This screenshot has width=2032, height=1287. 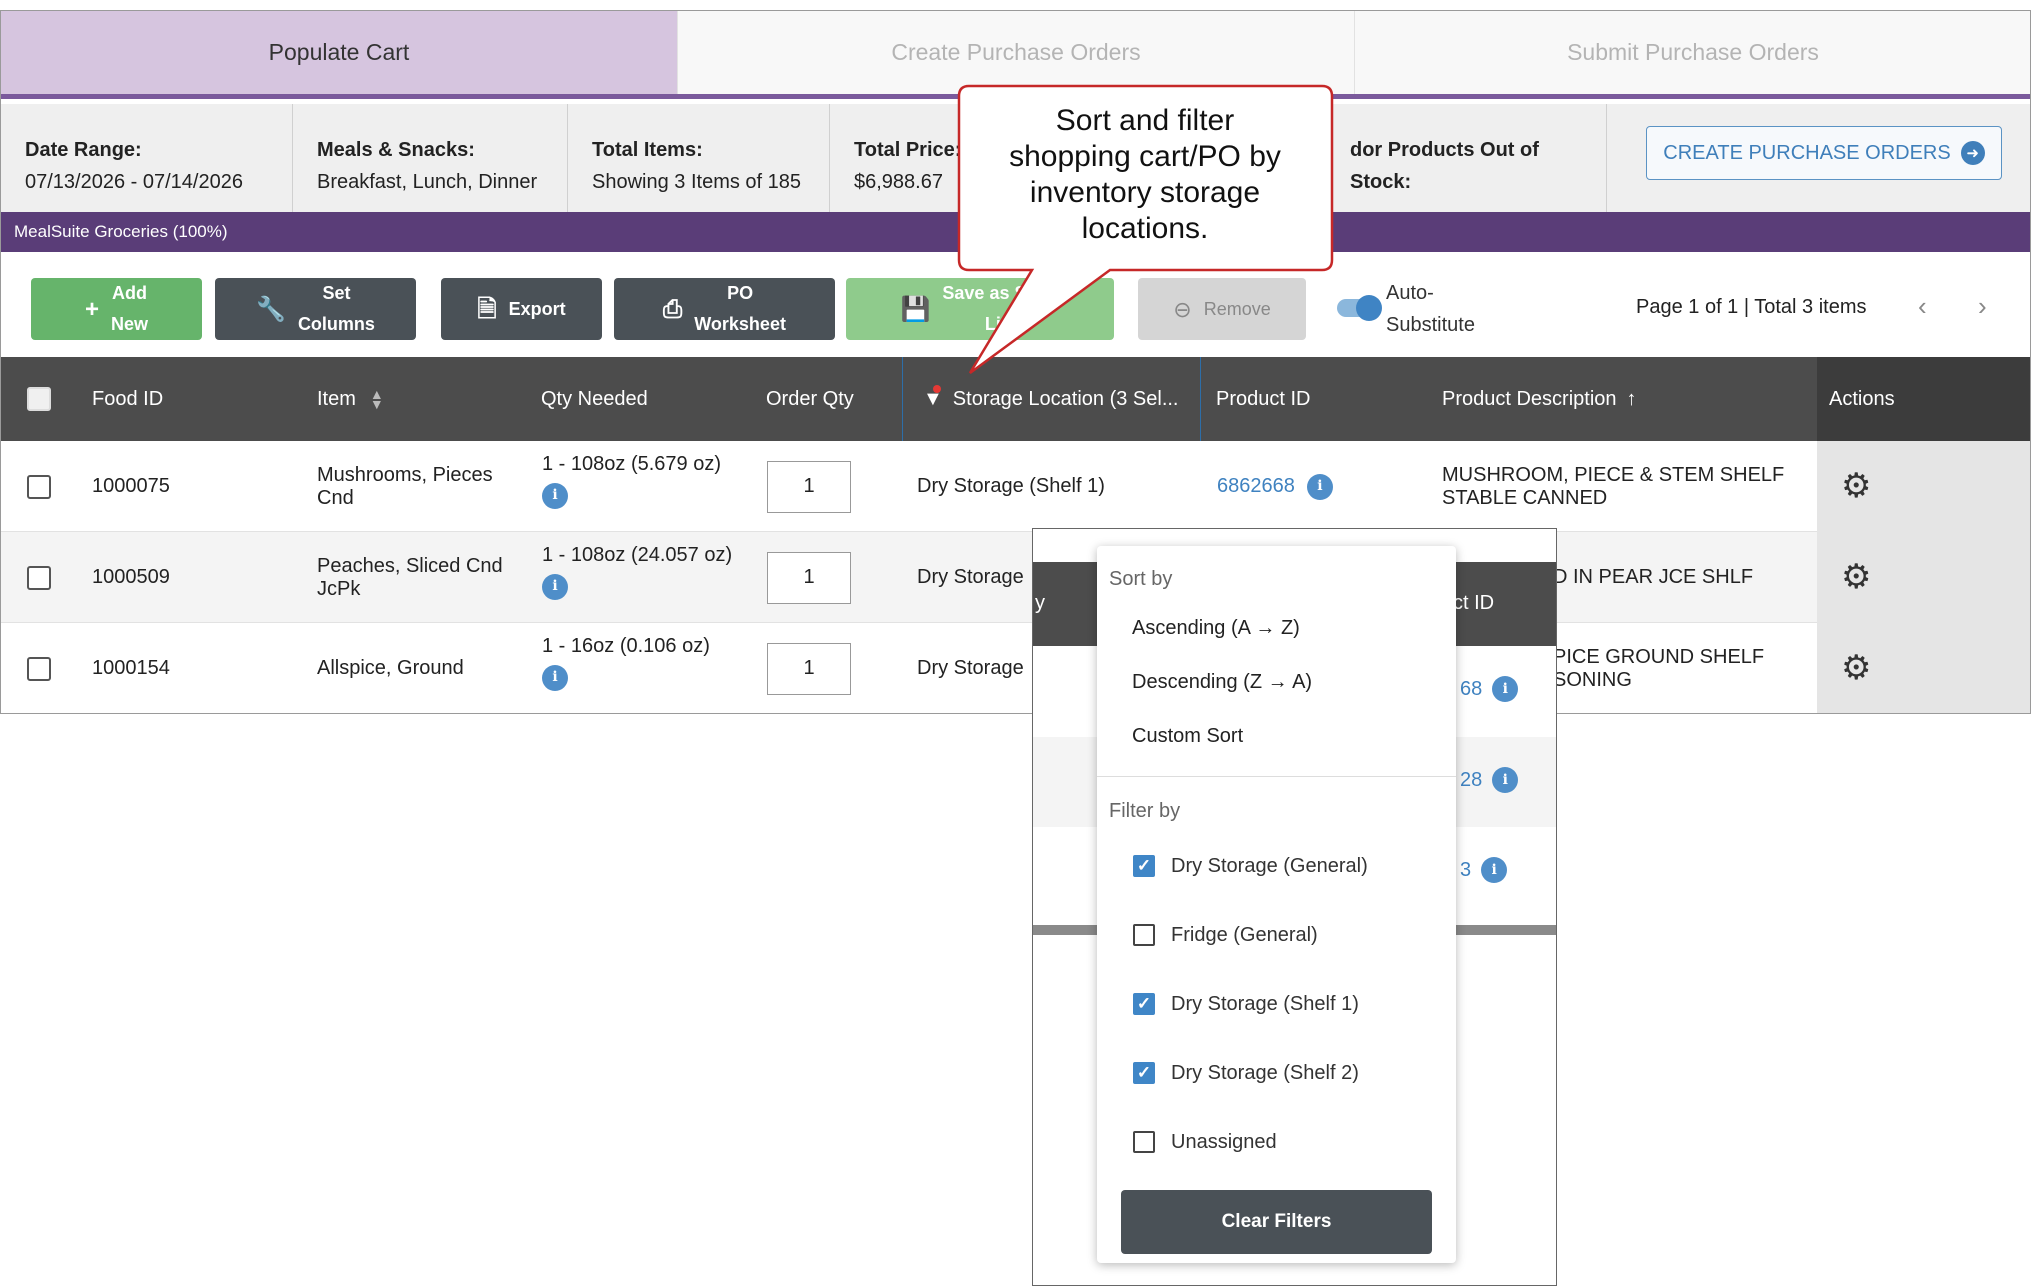 What do you see at coordinates (91, 309) in the screenshot?
I see `plus-icon: +` at bounding box center [91, 309].